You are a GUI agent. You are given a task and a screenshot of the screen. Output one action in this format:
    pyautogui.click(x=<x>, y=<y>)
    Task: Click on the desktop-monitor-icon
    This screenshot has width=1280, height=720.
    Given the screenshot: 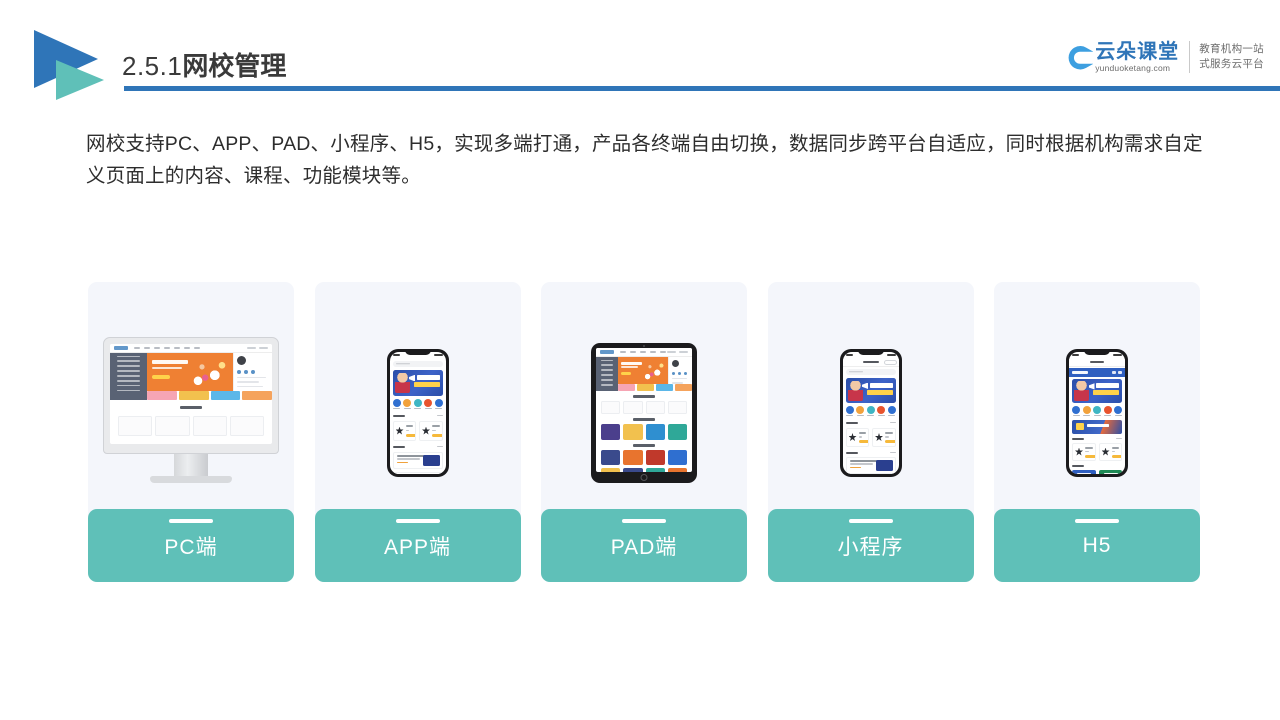 What is the action you would take?
    pyautogui.click(x=191, y=412)
    